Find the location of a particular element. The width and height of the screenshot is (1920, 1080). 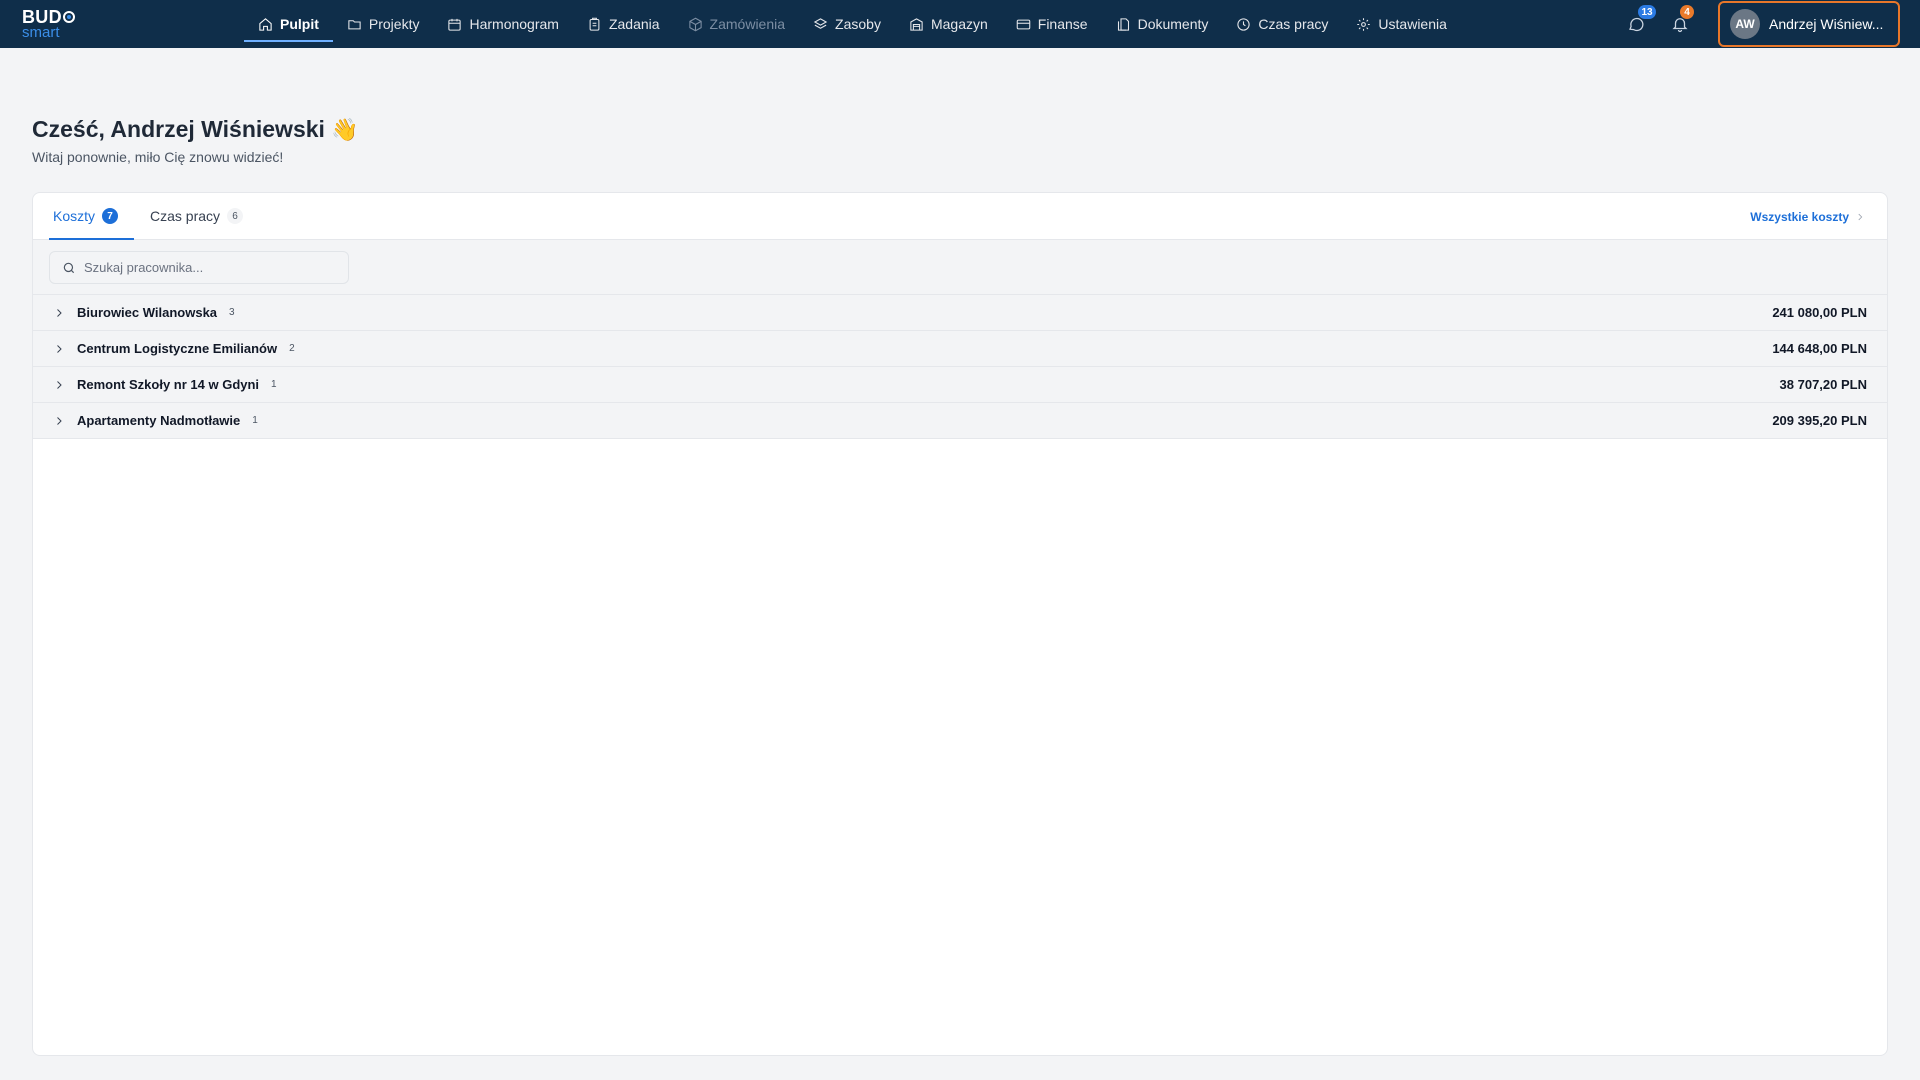

group-amount: 241 080,00 PLN is located at coordinates (1819, 312).